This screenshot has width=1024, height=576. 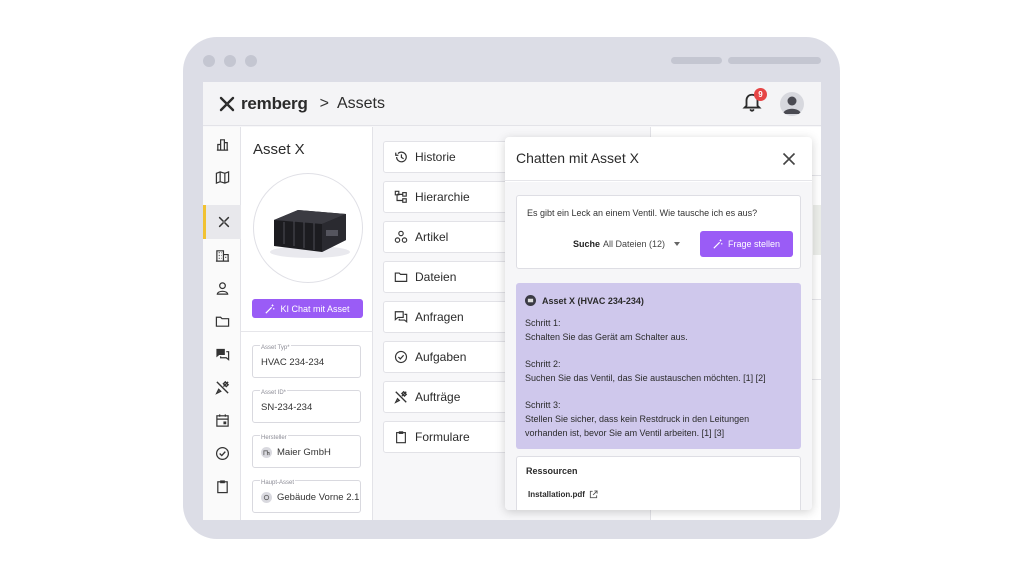 What do you see at coordinates (315, 308) in the screenshot?
I see `ki-chat-label: KI Chat mit Asset` at bounding box center [315, 308].